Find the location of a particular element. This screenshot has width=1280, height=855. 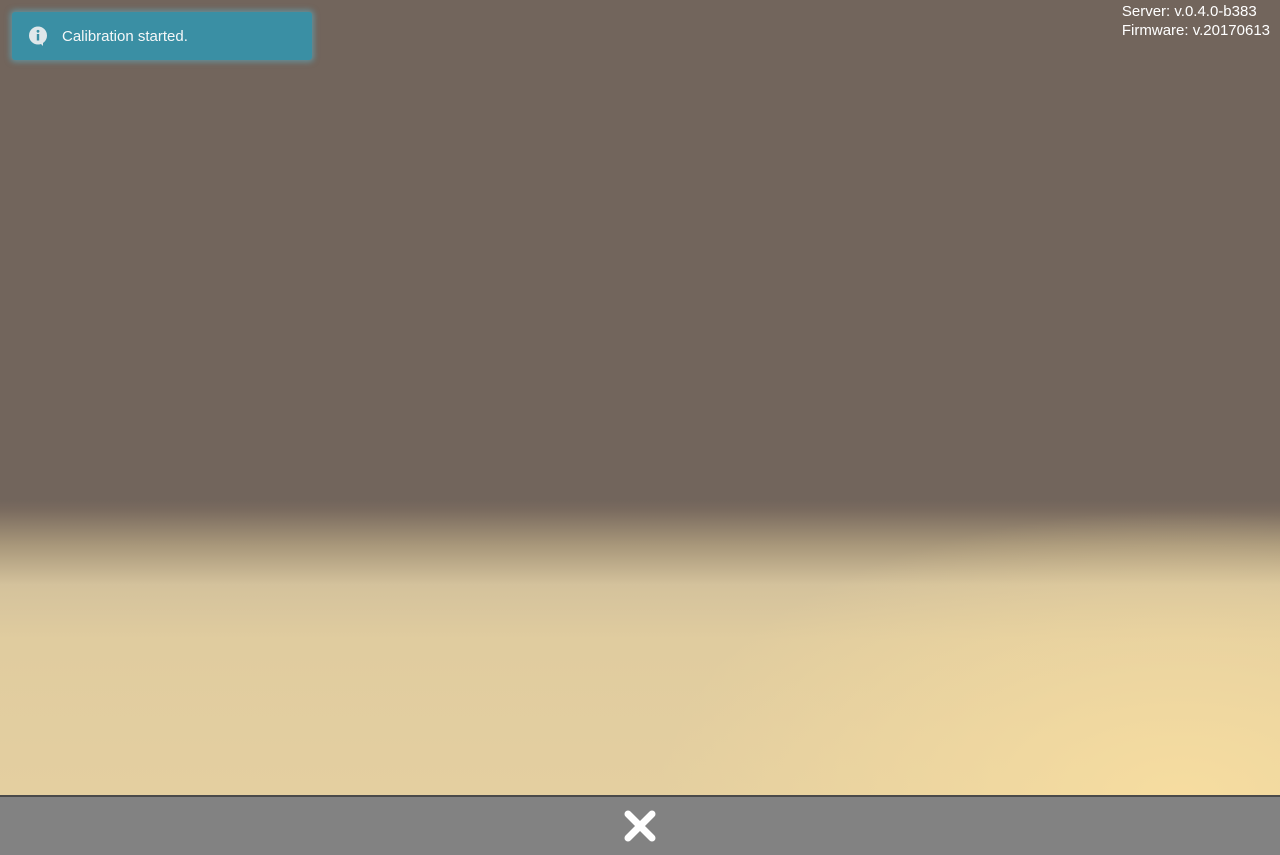

notification-message: Calibration started. is located at coordinates (125, 36).